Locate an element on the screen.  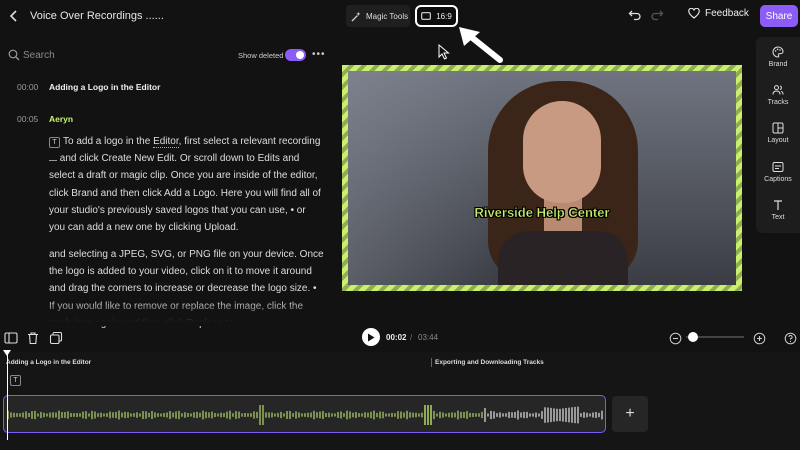
background-wall is located at coordinates (423, 178).